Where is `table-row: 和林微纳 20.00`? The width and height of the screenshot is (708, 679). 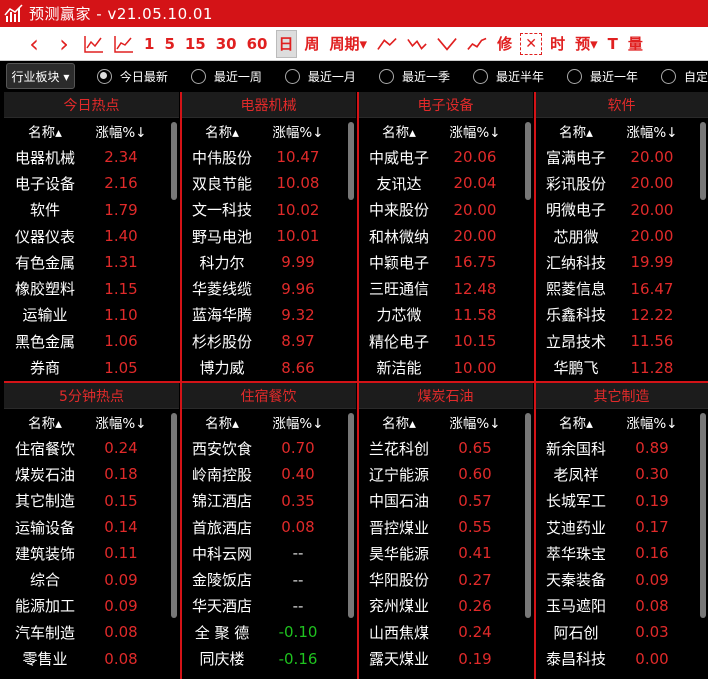 table-row: 和林微纳 20.00 is located at coordinates (445, 236).